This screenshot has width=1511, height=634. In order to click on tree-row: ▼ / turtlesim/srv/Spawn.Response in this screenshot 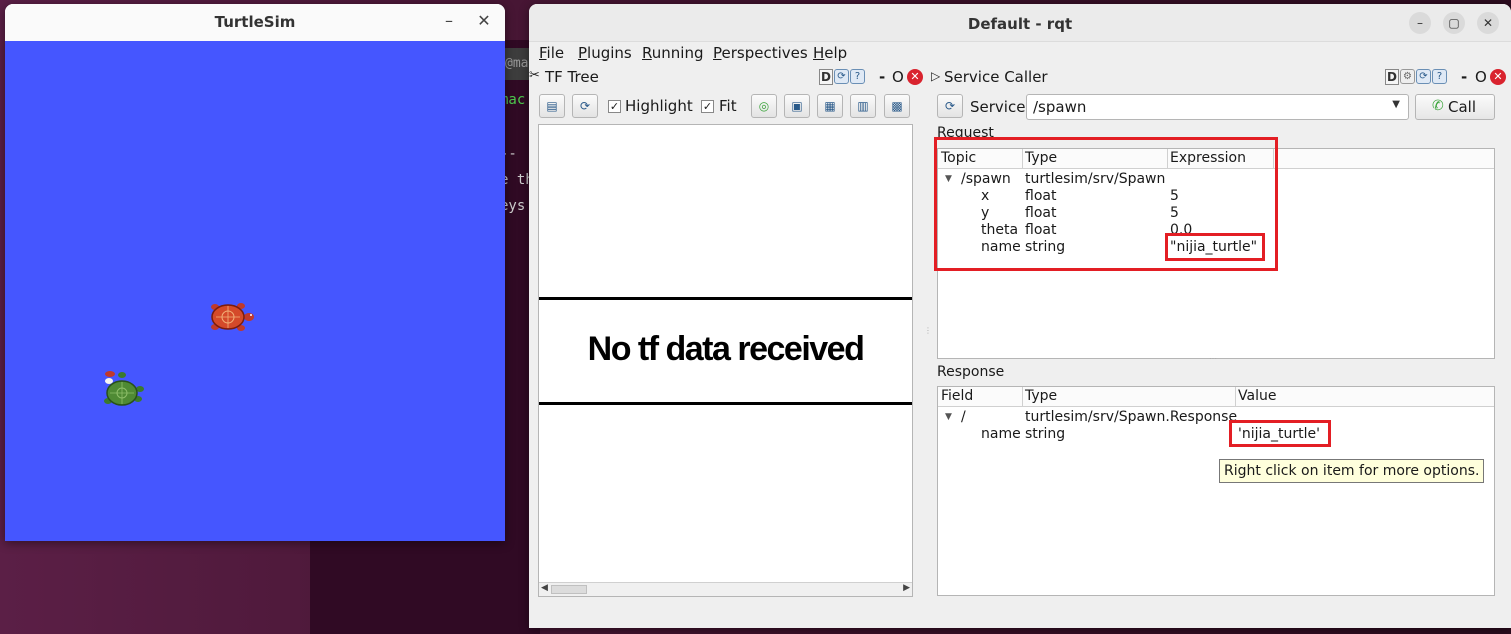, I will do `click(1216, 417)`.